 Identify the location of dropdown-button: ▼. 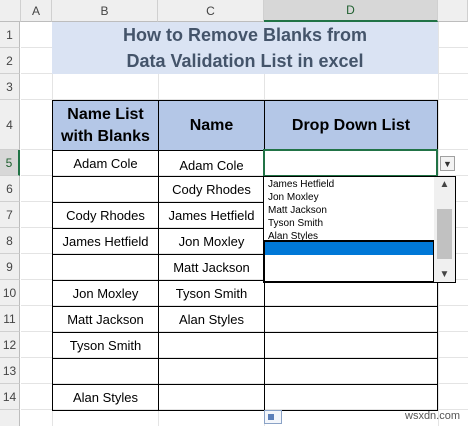
(447, 163).